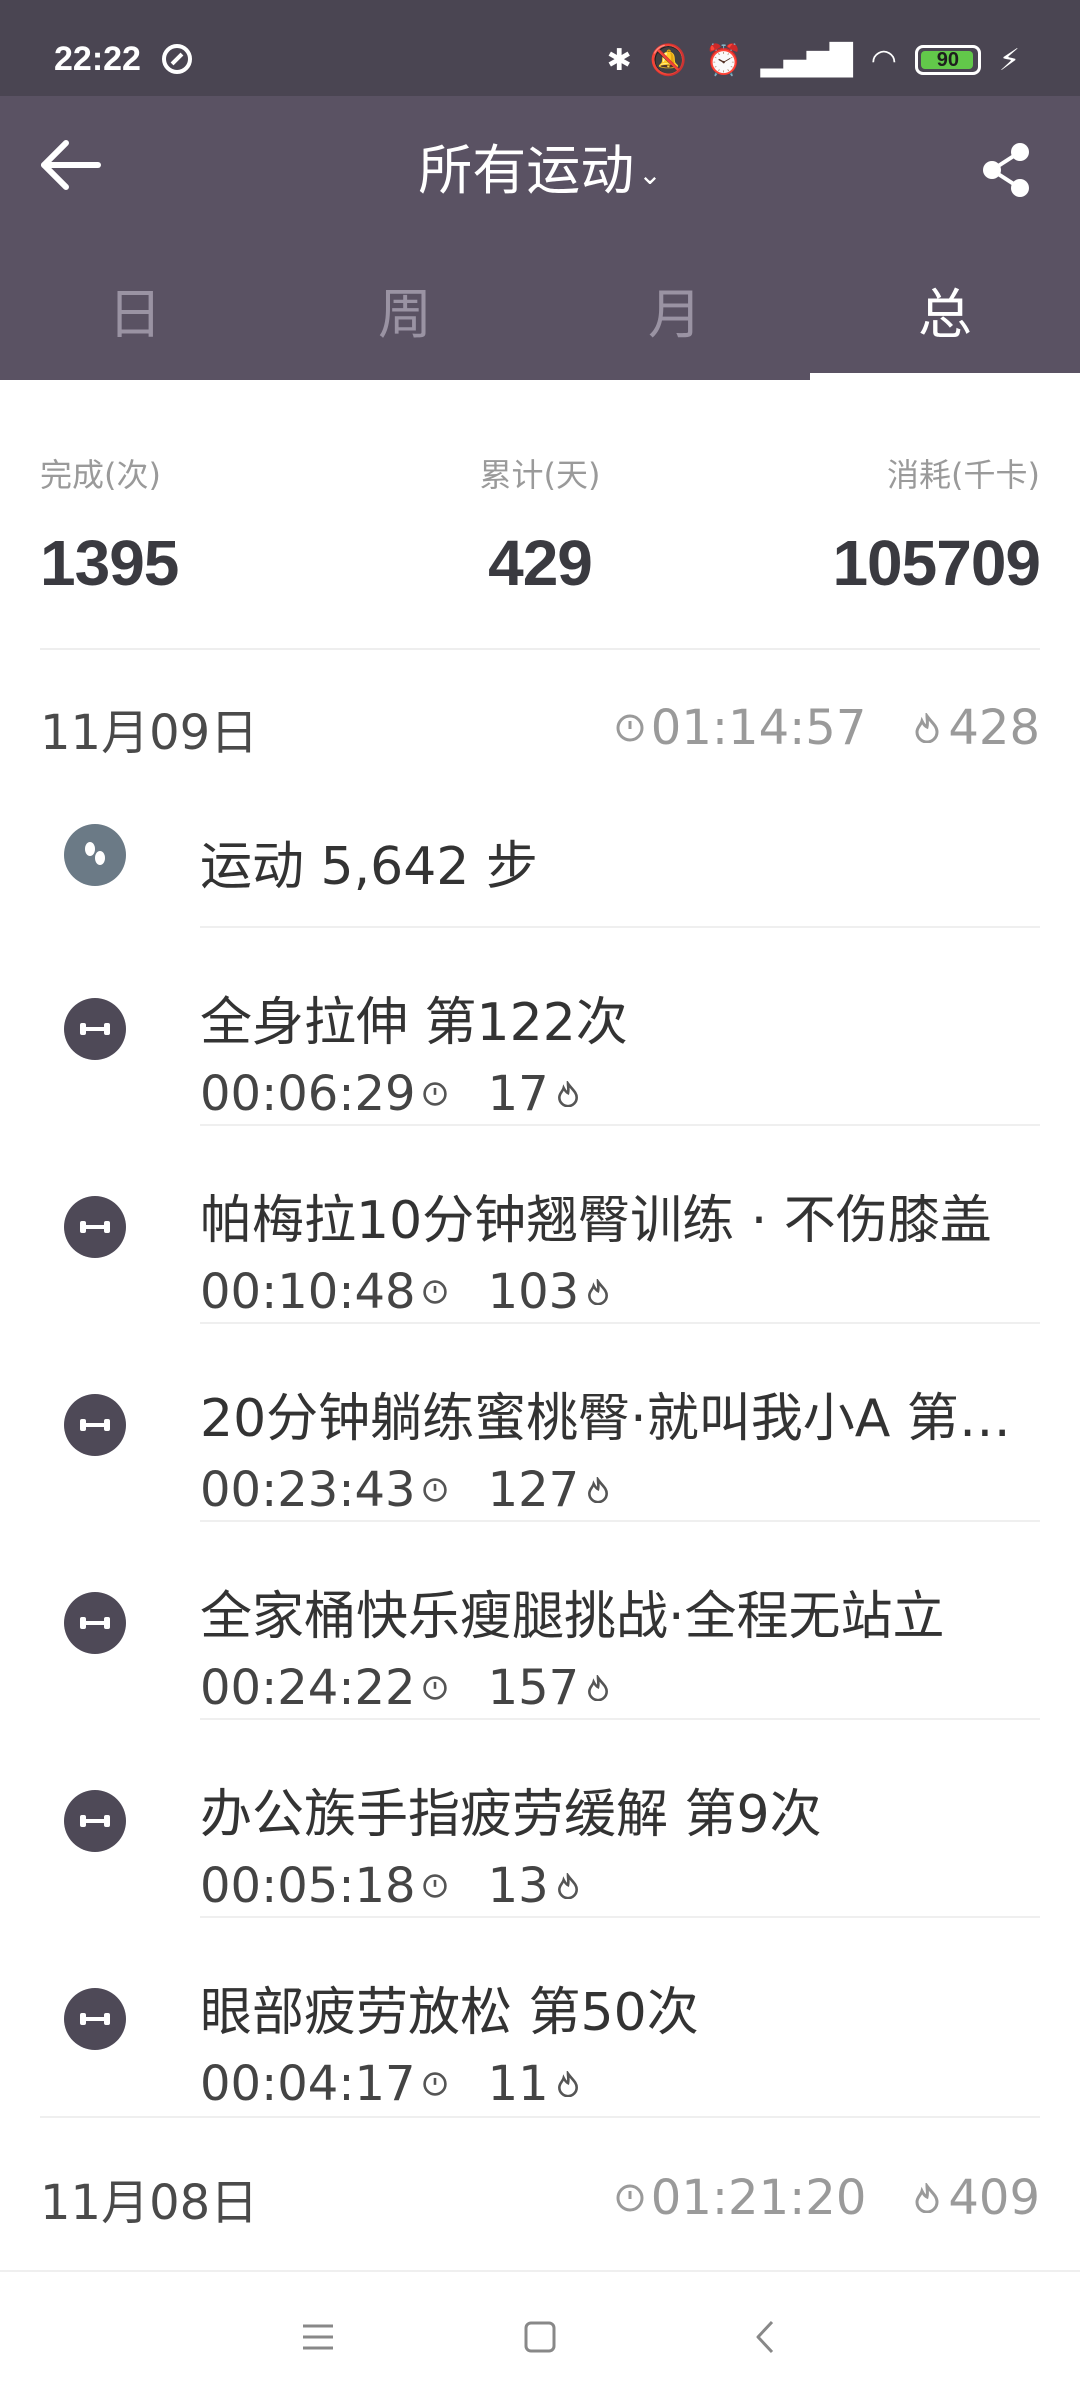 The image size is (1080, 2400). I want to click on activity-stats: 00:23:43 127, so click(425, 1490).